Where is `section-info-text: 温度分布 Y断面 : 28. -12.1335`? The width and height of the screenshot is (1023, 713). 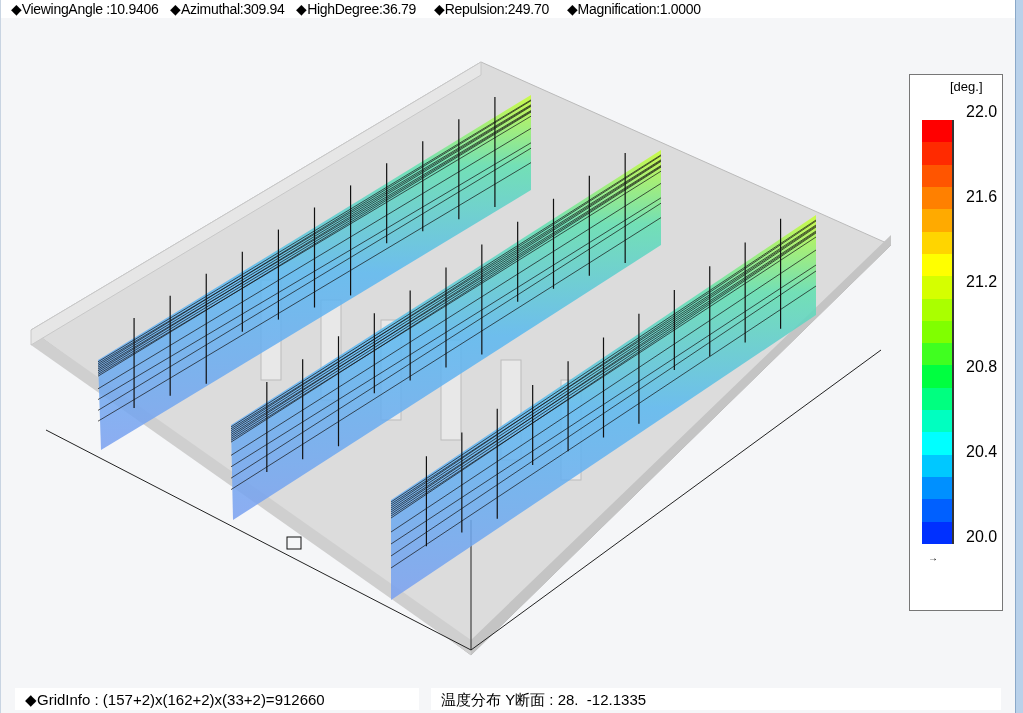 section-info-text: 温度分布 Y断面 : 28. -12.1335 is located at coordinates (544, 699).